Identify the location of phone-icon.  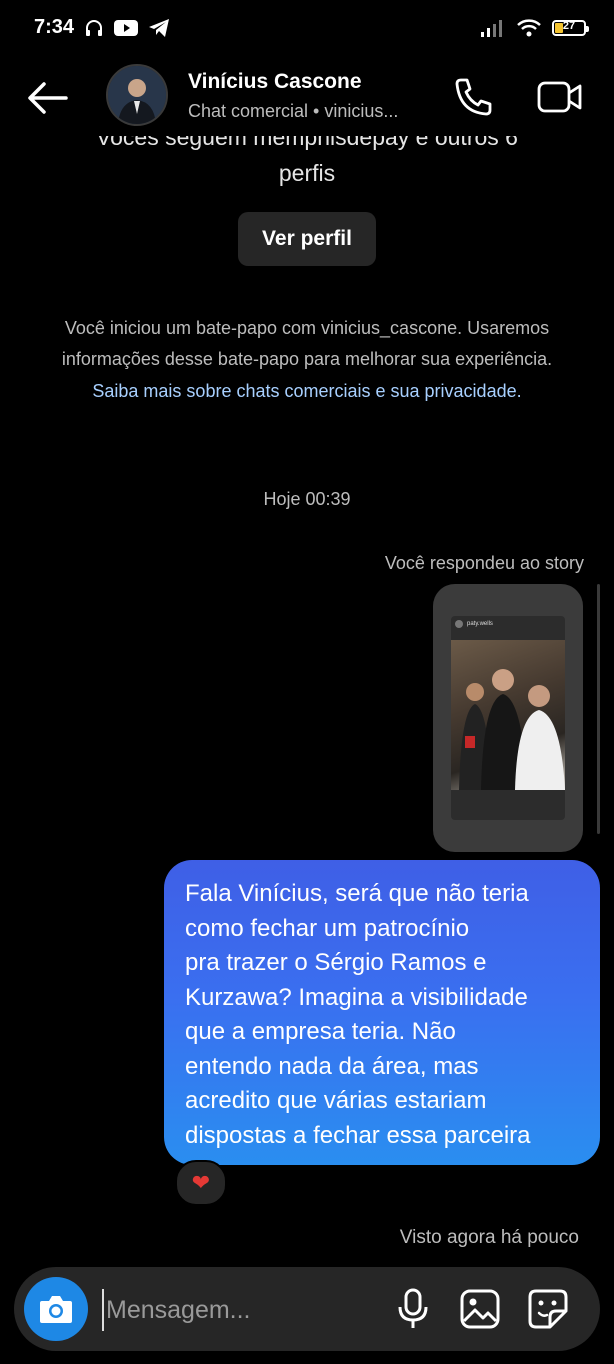
(473, 97).